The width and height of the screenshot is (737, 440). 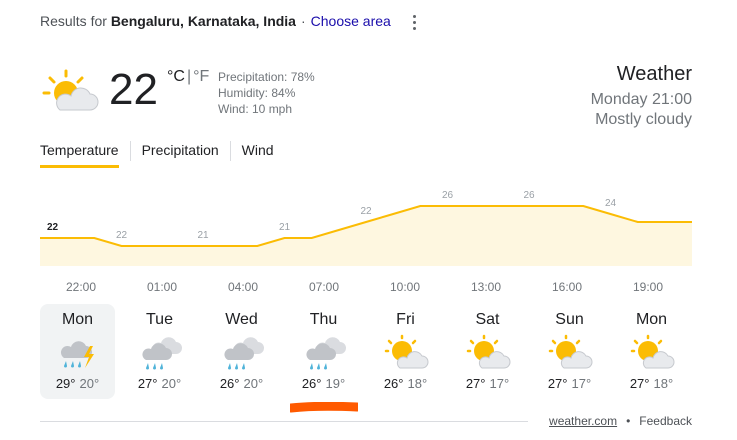 What do you see at coordinates (654, 74) in the screenshot?
I see `weather-title: Weather` at bounding box center [654, 74].